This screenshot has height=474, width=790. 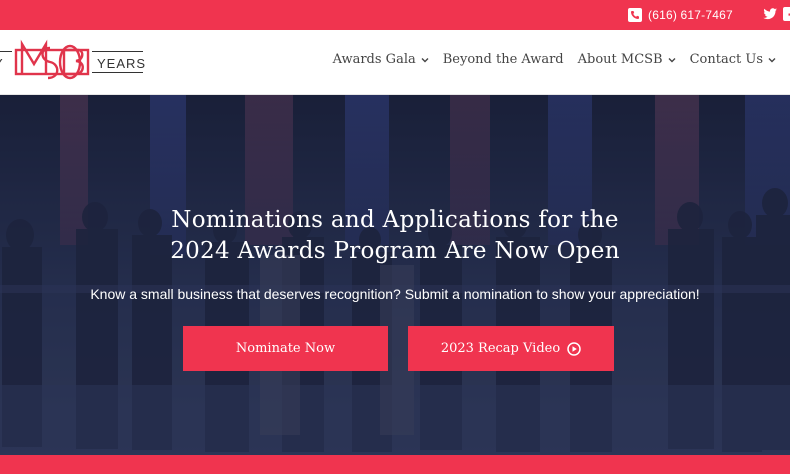 I want to click on hero-title-line2: 2024 Awards Program Are Now Open, so click(x=395, y=251).